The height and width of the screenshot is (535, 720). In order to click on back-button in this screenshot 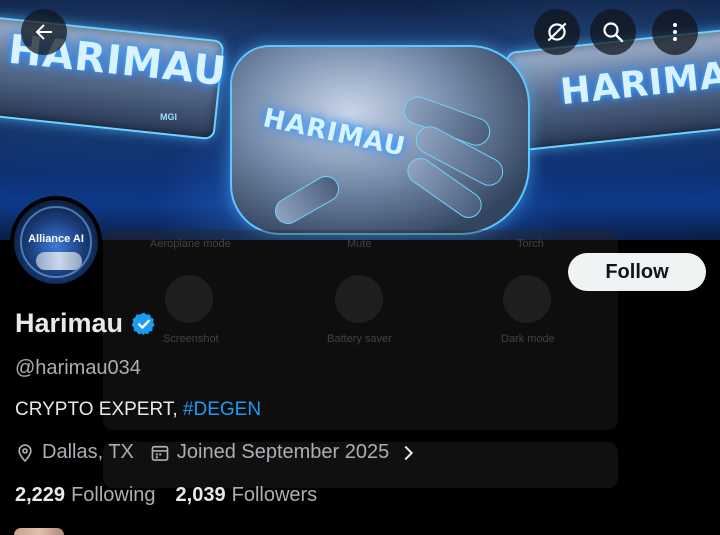, I will do `click(44, 32)`.